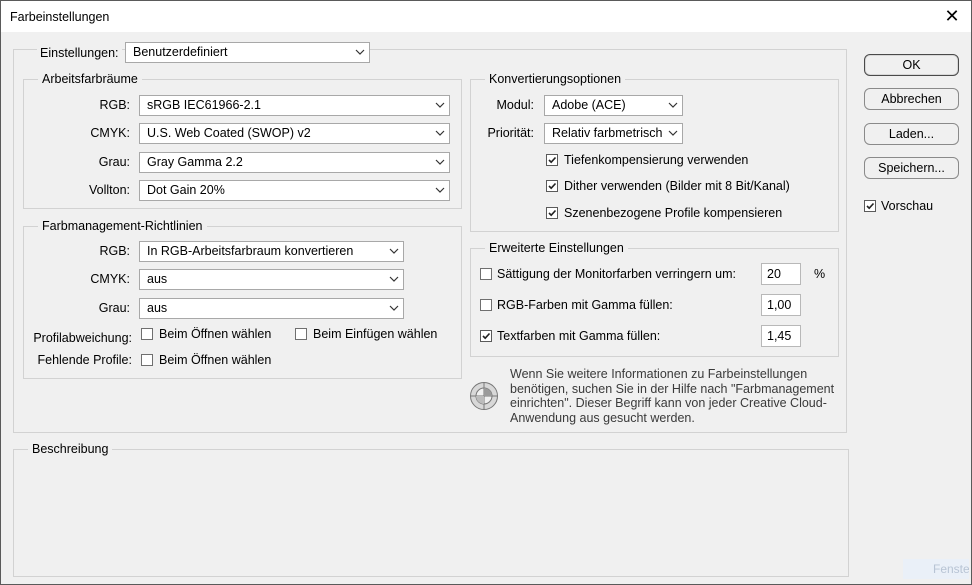 This screenshot has height=585, width=972. I want to click on policy-rgb-select: In RGB-Arbeitsfarbraum konvertieren, so click(271, 251).